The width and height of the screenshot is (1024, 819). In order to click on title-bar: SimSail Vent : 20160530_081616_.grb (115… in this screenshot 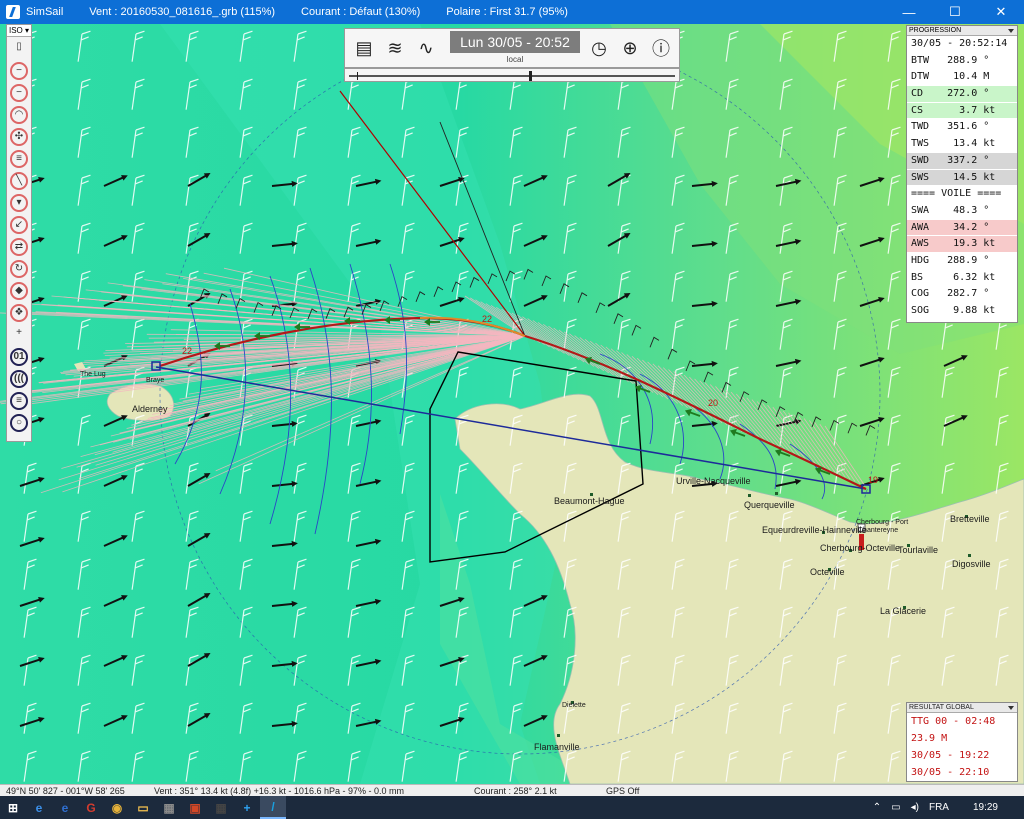, I will do `click(512, 12)`.